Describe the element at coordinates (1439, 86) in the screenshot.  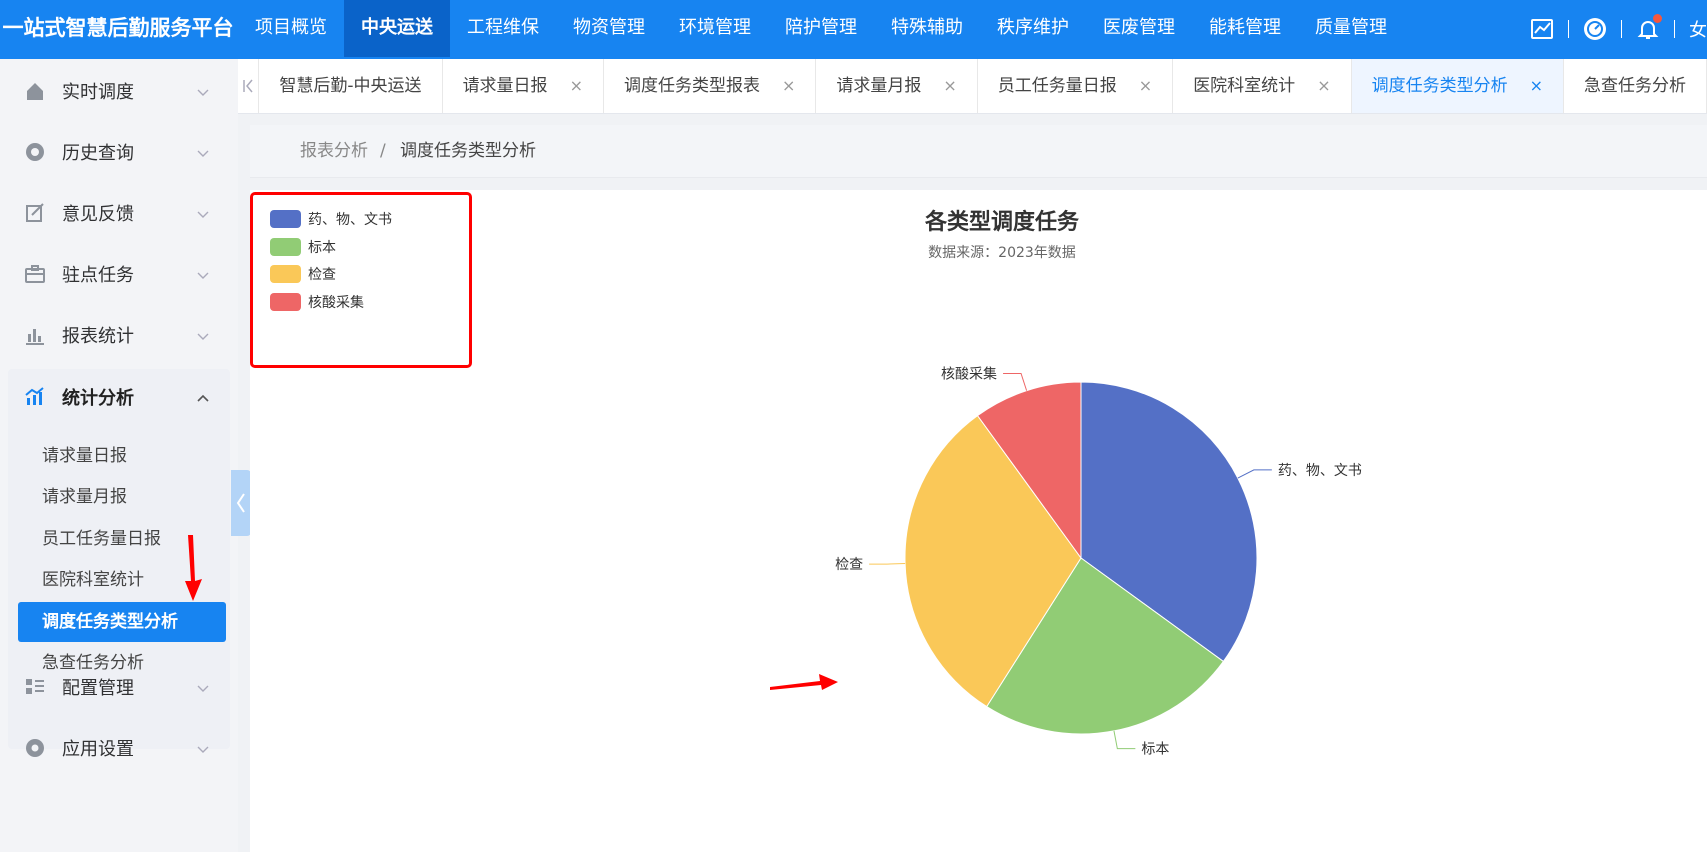
I see `tab-label: 调度任务类型分析` at that location.